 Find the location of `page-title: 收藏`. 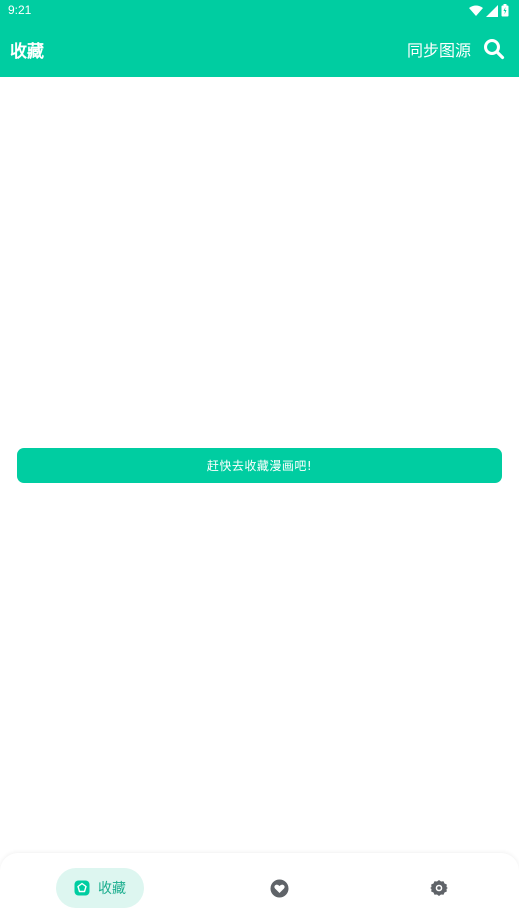

page-title: 收藏 is located at coordinates (27, 52).